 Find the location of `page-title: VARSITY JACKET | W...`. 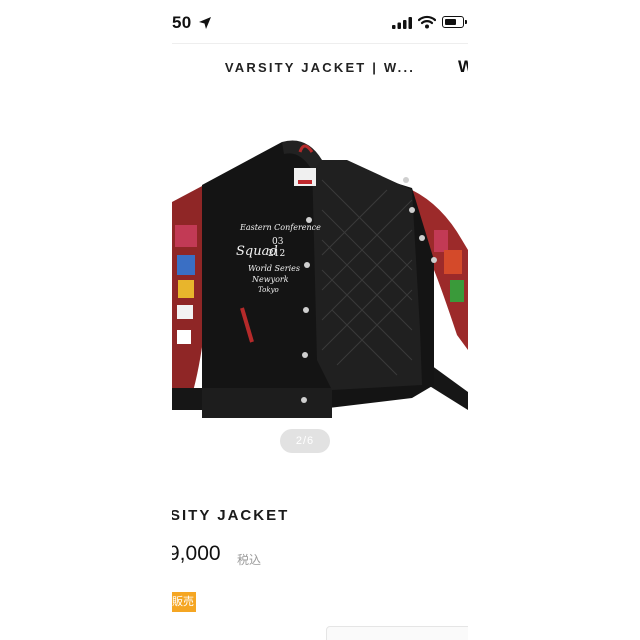

page-title: VARSITY JACKET | W... is located at coordinates (320, 67).